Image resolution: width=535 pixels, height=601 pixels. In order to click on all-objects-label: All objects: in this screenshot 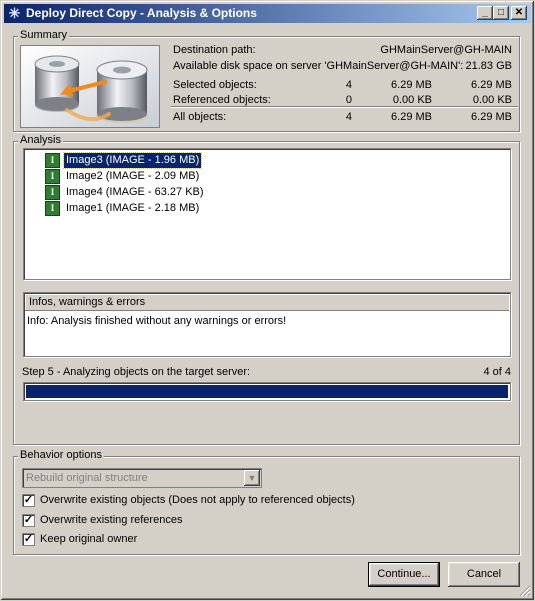, I will do `click(200, 117)`.